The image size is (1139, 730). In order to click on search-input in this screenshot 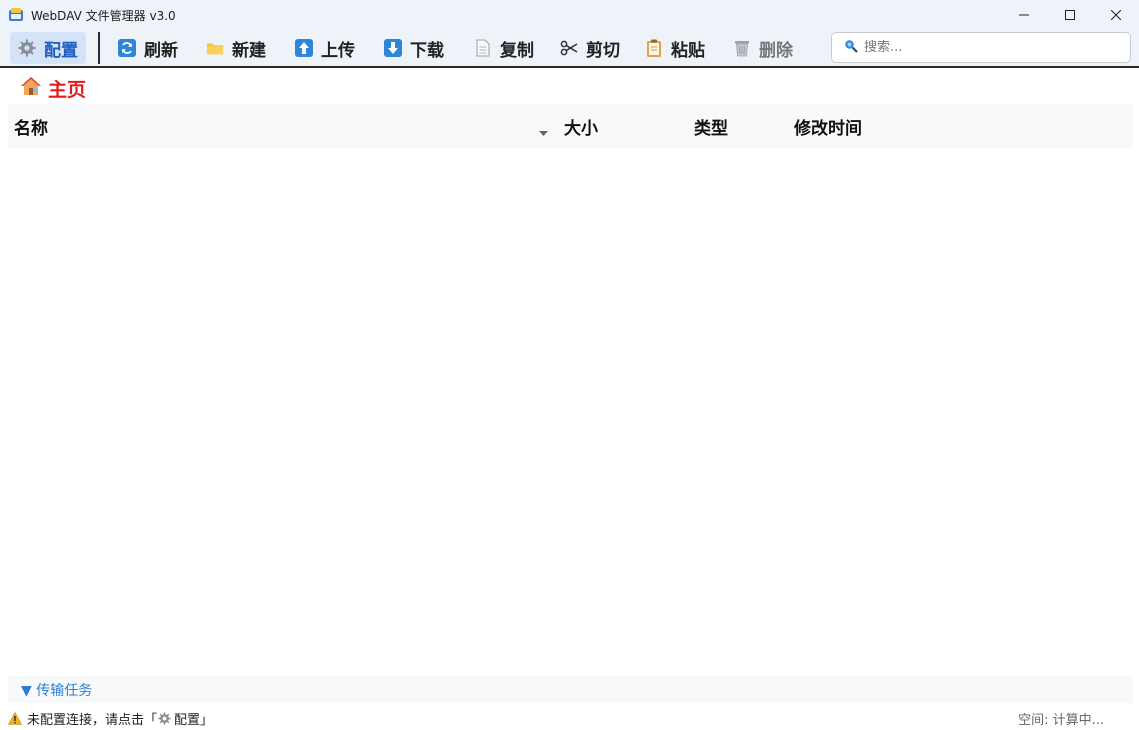, I will do `click(989, 47)`.